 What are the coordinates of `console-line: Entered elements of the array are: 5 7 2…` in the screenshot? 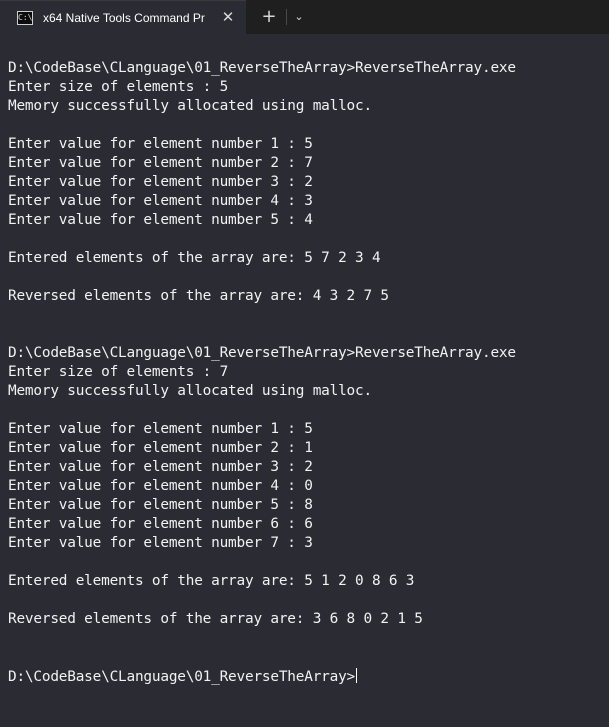 It's located at (194, 258).